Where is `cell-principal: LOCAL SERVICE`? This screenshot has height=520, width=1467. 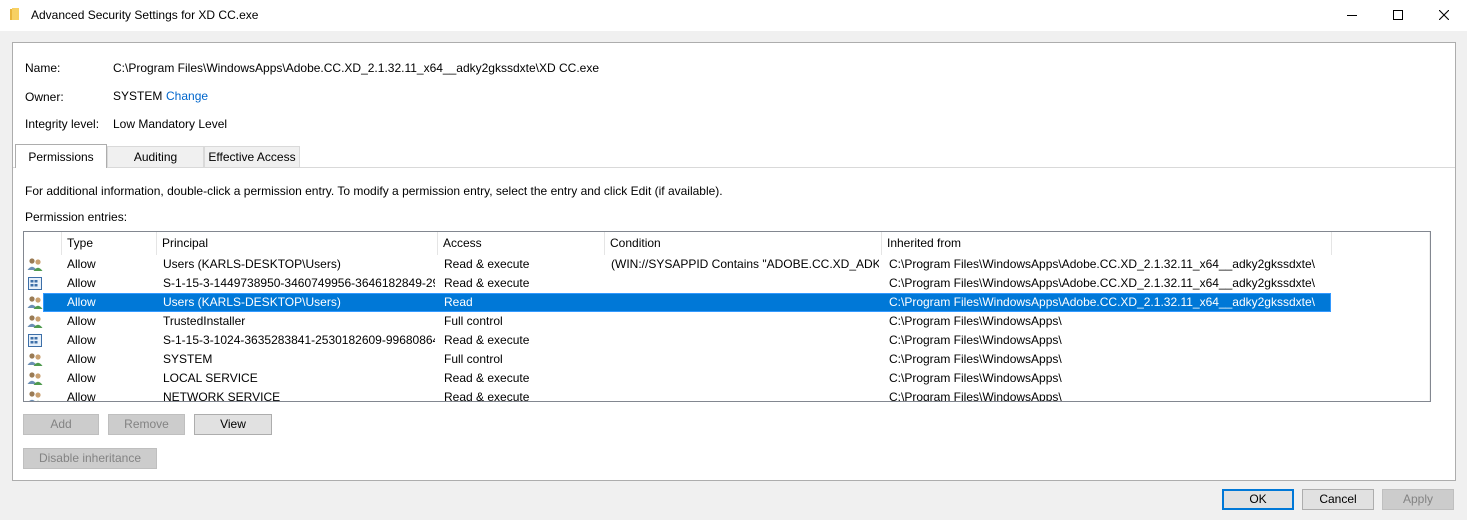 cell-principal: LOCAL SERVICE is located at coordinates (210, 378).